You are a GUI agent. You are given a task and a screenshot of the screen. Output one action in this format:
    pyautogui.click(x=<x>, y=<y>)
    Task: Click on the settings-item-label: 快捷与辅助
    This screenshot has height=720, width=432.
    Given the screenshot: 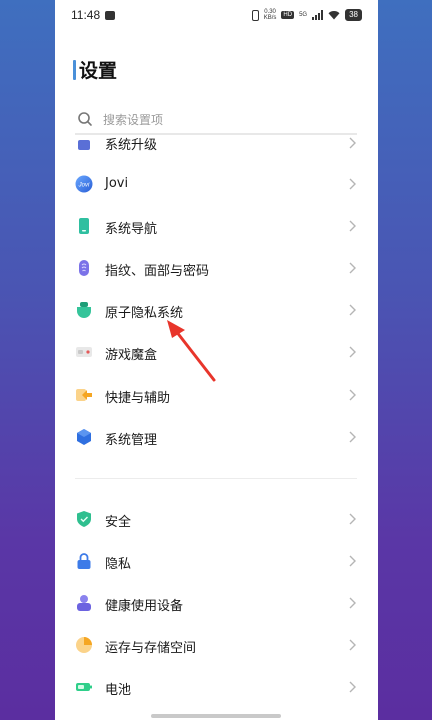 What is the action you would take?
    pyautogui.click(x=138, y=398)
    